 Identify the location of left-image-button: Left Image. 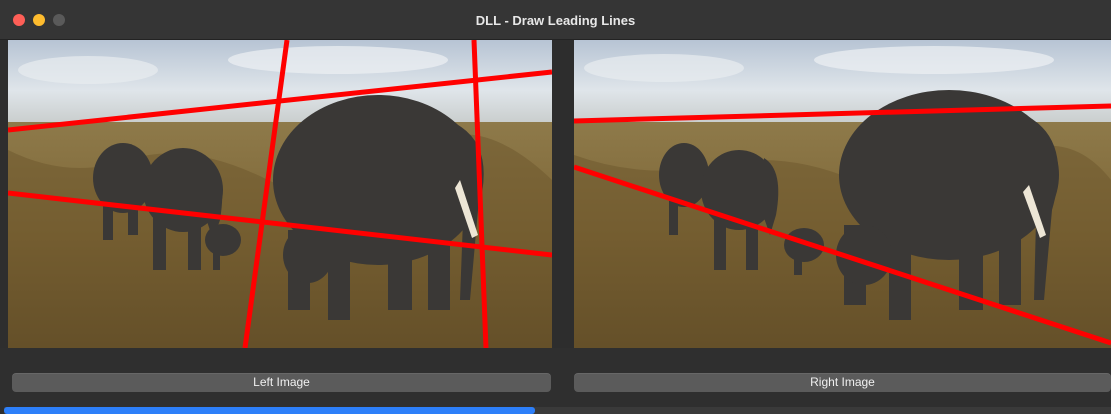
(281, 382).